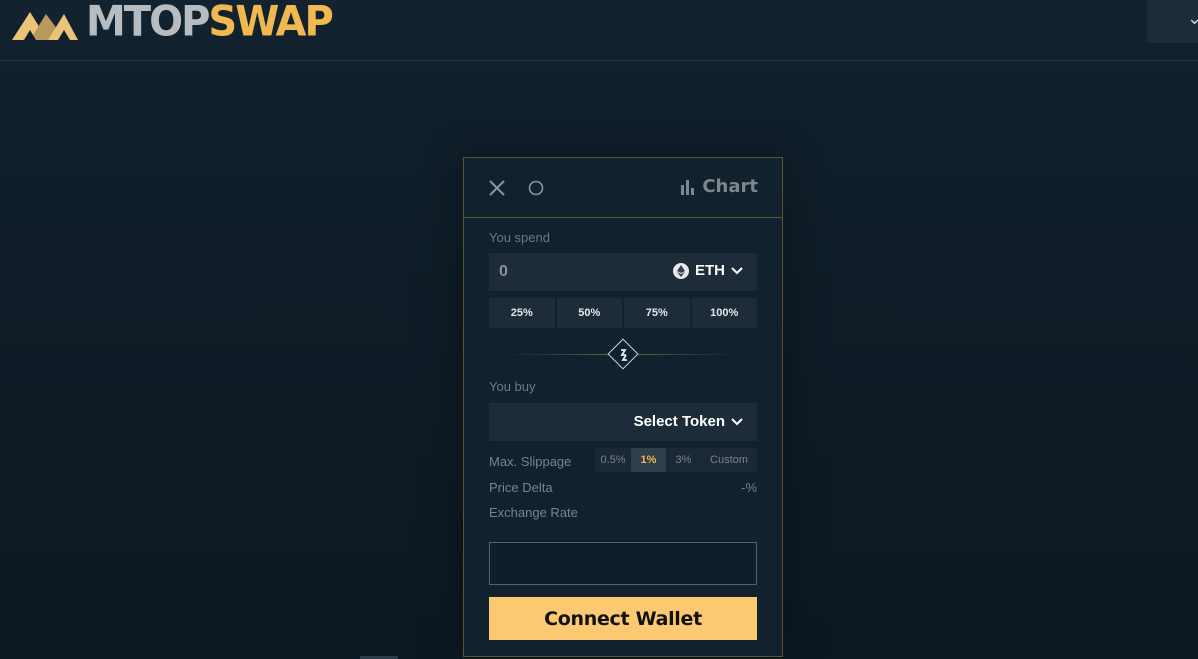 Image resolution: width=1198 pixels, height=659 pixels. Describe the element at coordinates (512, 386) in the screenshot. I see `you-buy-label: You buy` at that location.